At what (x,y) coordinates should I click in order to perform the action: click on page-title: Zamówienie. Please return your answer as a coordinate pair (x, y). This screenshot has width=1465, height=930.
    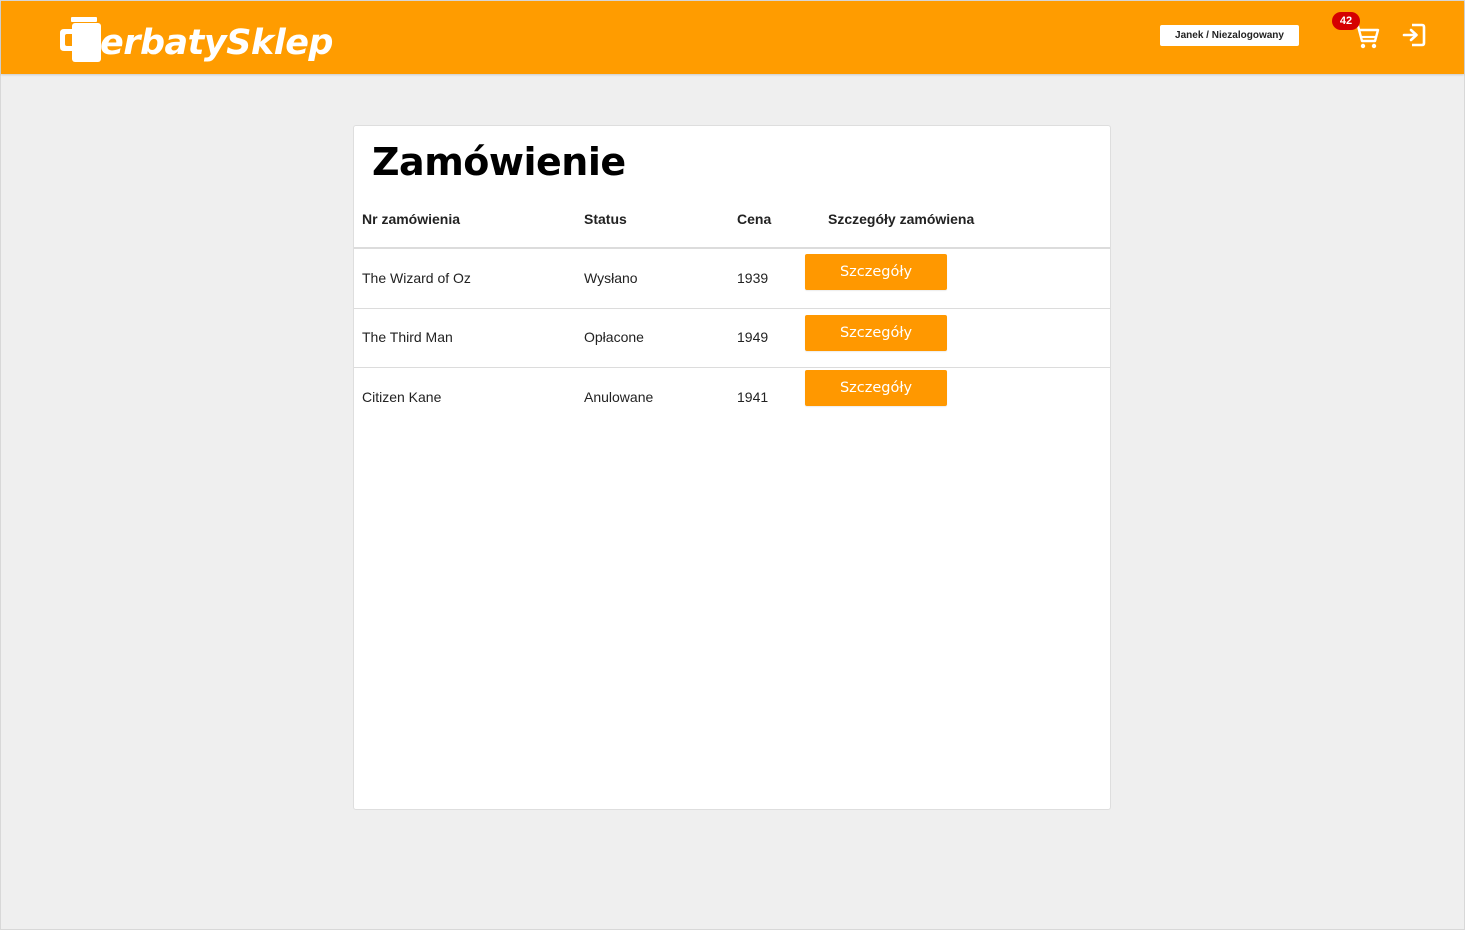
    Looking at the image, I should click on (499, 162).